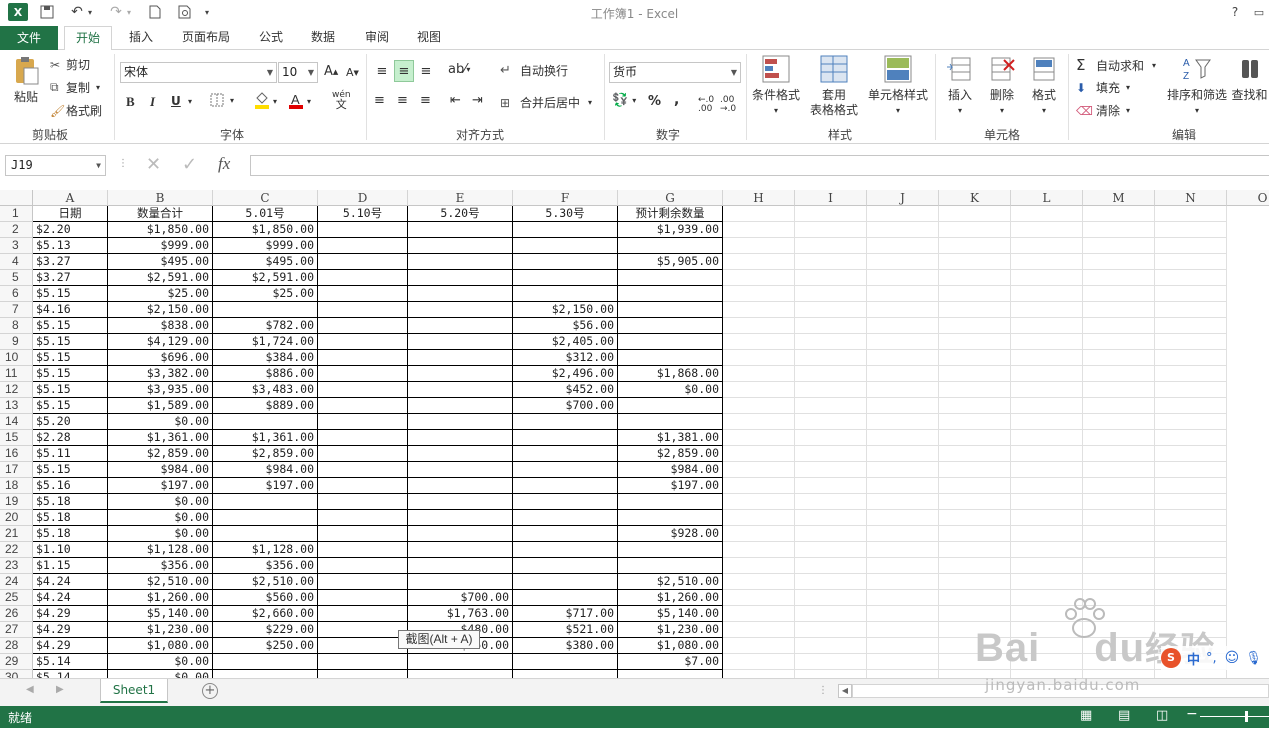 This screenshot has height=732, width=1269. I want to click on grow-font-button: A ▲, so click(331, 71).